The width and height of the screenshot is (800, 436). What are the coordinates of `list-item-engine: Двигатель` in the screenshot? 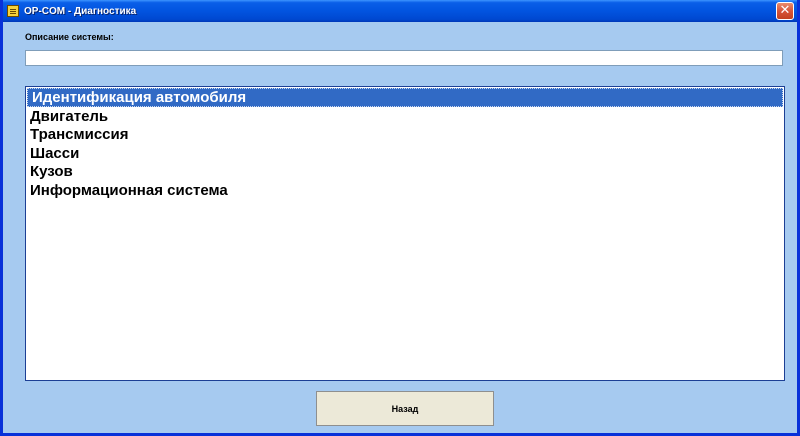 It's located at (405, 117).